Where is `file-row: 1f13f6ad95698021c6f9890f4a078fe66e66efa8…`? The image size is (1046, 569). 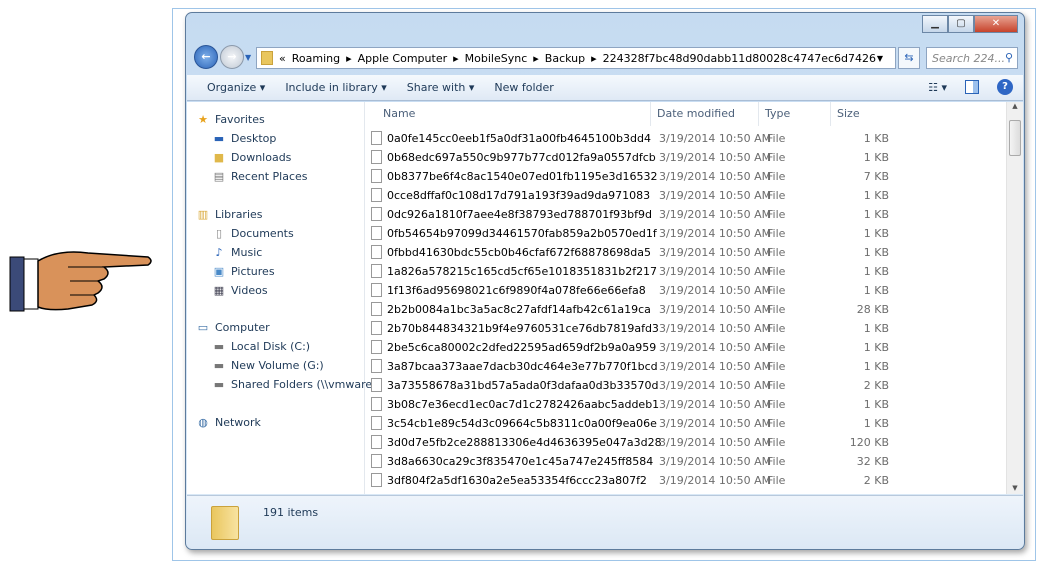
file-row: 1f13f6ad95698021c6f9890f4a078fe66e66efa8… is located at coordinates (629, 290).